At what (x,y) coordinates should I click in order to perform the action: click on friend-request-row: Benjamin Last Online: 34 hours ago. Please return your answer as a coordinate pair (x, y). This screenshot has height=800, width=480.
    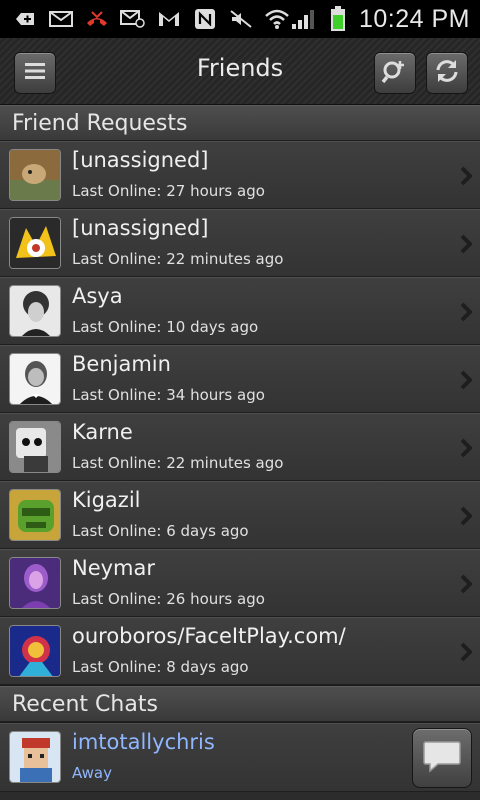
    Looking at the image, I should click on (240, 379).